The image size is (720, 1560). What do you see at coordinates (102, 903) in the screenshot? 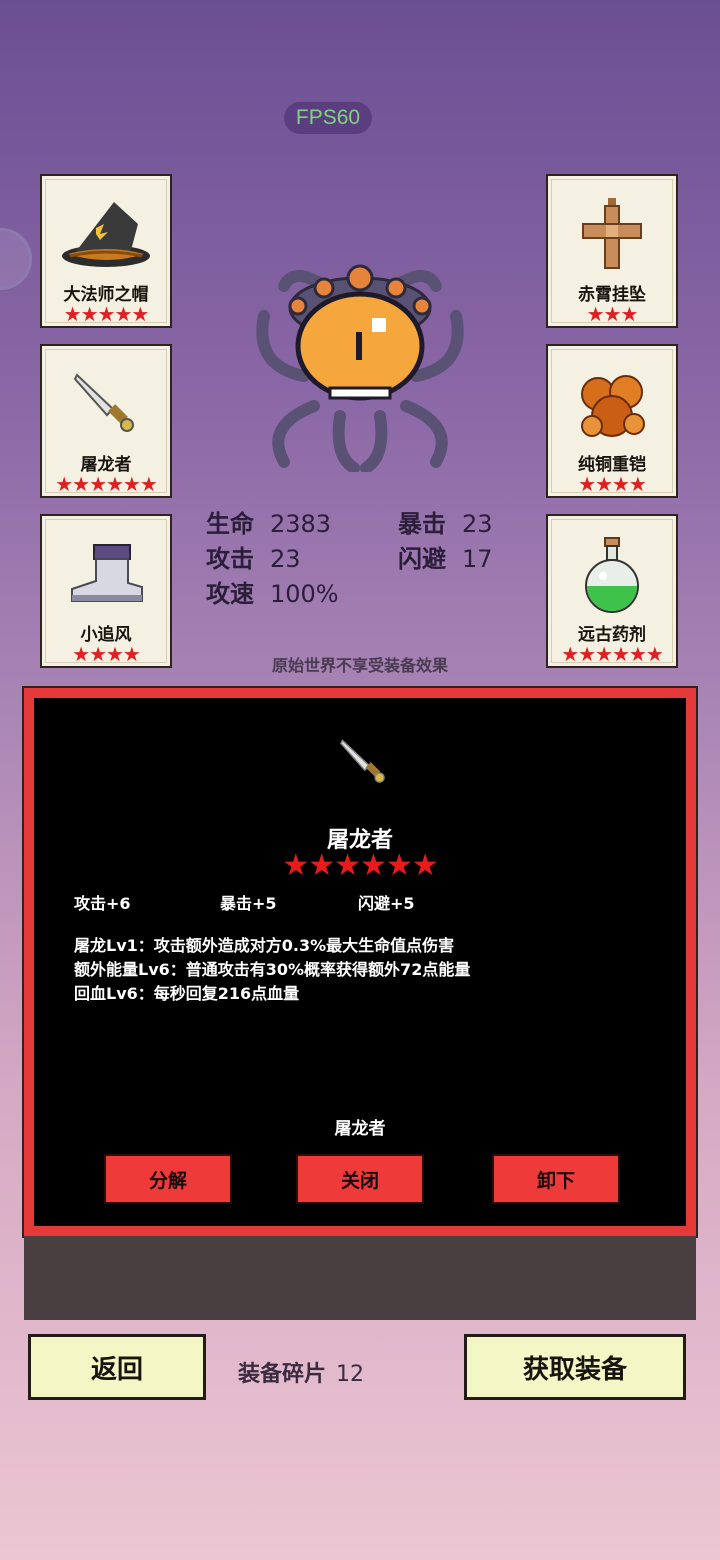
I see `detail-attr: 攻击+6` at bounding box center [102, 903].